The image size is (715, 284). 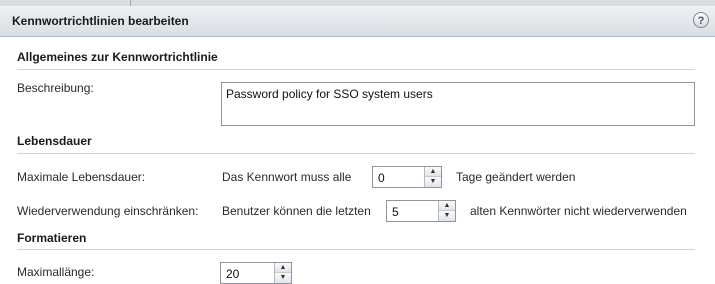 I want to click on reuse-count-stepper-buttons: ▲ ▼, so click(x=446, y=211).